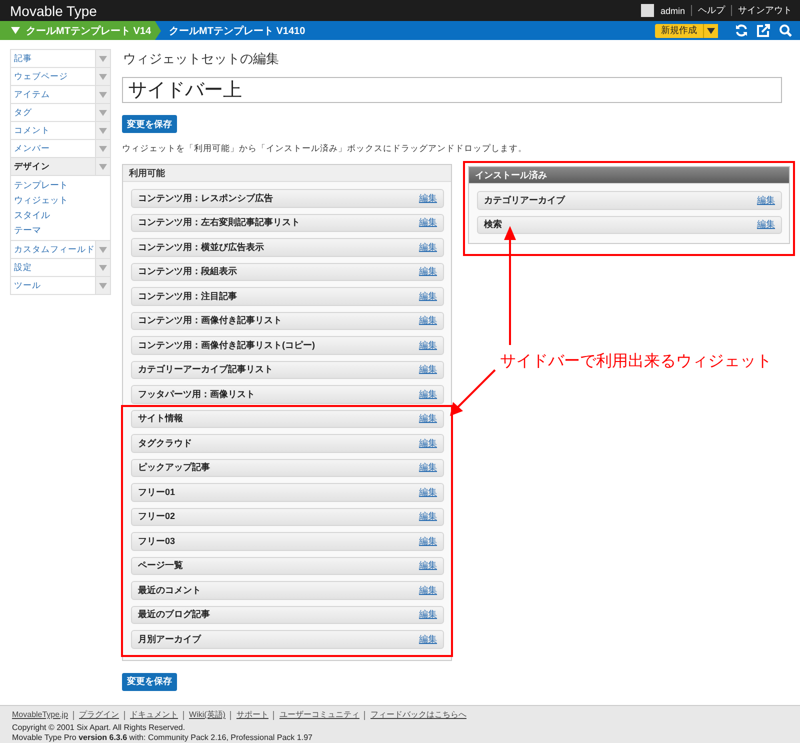  What do you see at coordinates (287, 247) in the screenshot?
I see `widget-row: コンテンツ用：横並び広告表示 編集` at bounding box center [287, 247].